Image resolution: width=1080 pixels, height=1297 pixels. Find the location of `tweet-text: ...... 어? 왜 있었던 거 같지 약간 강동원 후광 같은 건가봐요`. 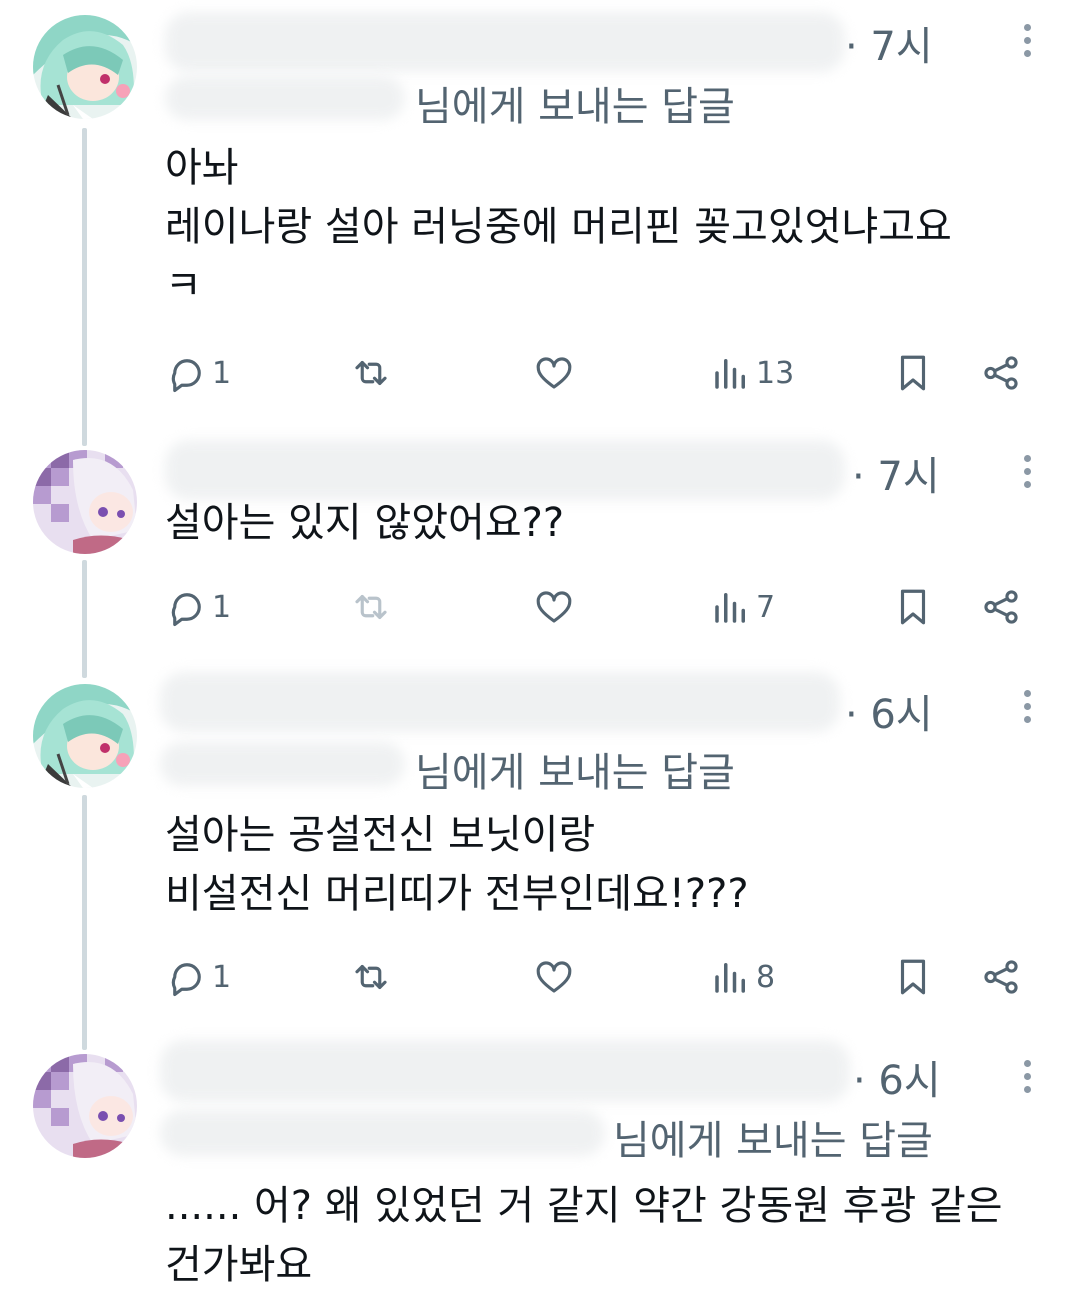

tweet-text: ...... 어? 왜 있었던 거 같지 약간 강동원 후광 같은 건가봐요 is located at coordinates (605, 1236).